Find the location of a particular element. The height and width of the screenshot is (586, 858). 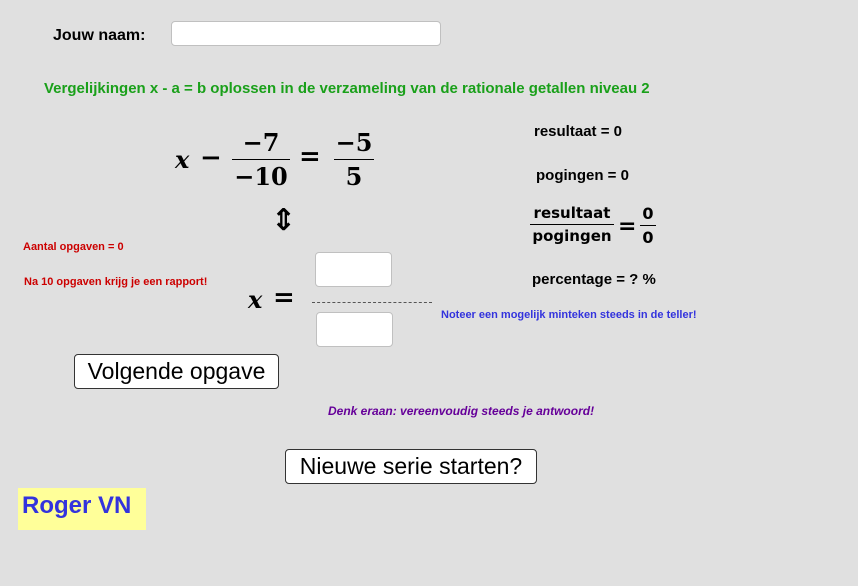

up-down-arrow-icon: ⇕ is located at coordinates (284, 220).